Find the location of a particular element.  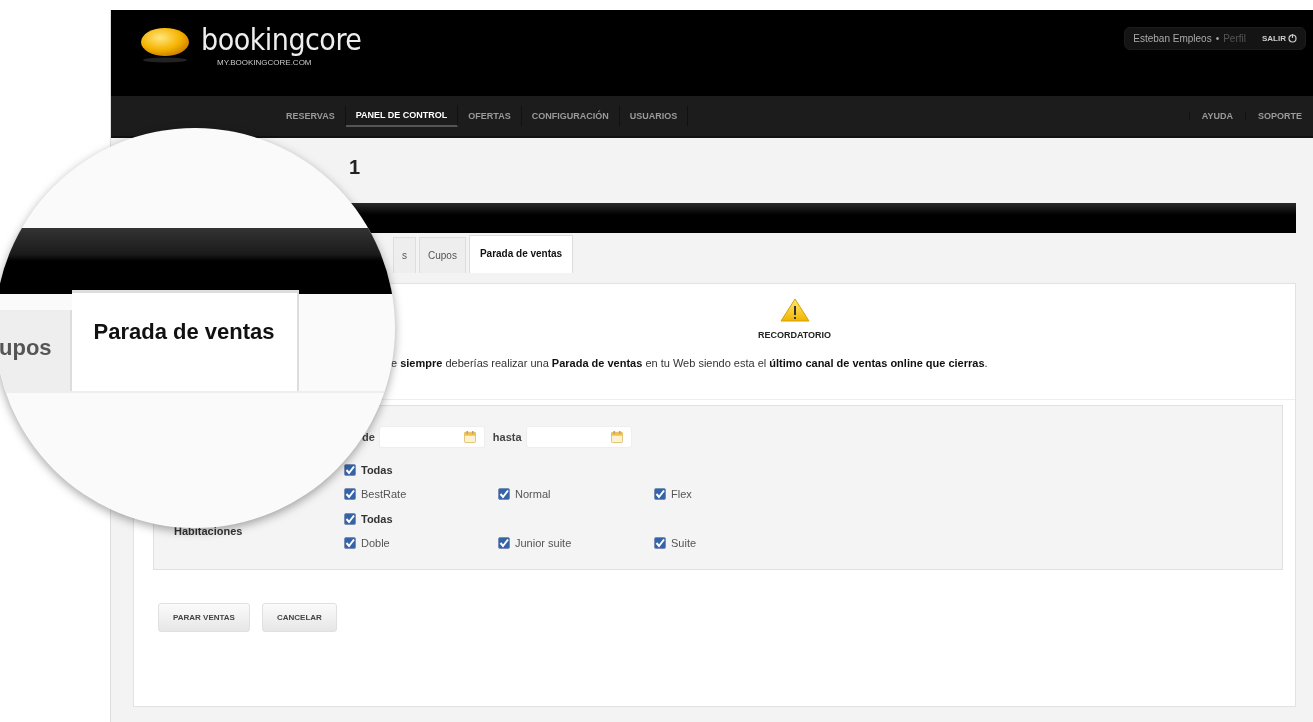

checkbox-label: Flex is located at coordinates (681, 494).